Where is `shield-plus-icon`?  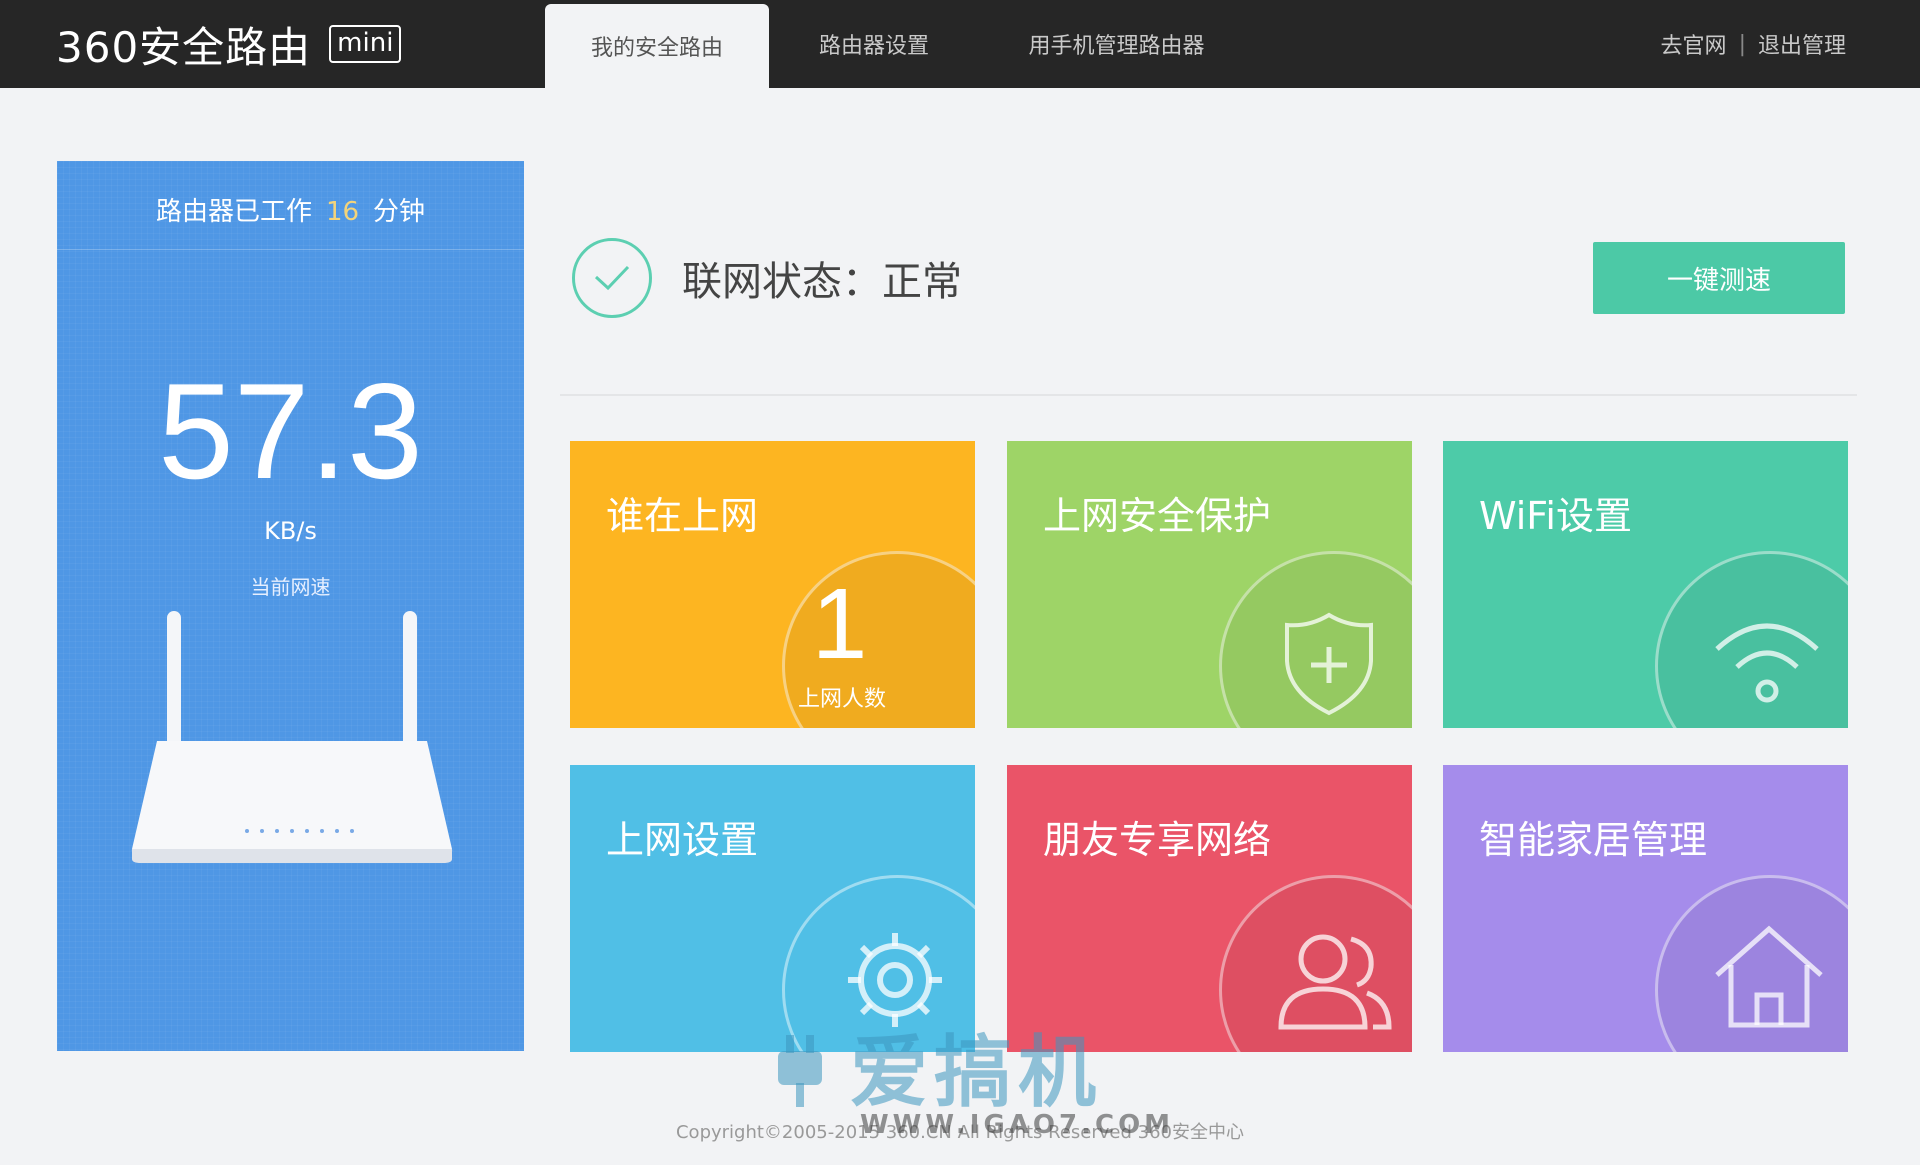 shield-plus-icon is located at coordinates (1329, 664).